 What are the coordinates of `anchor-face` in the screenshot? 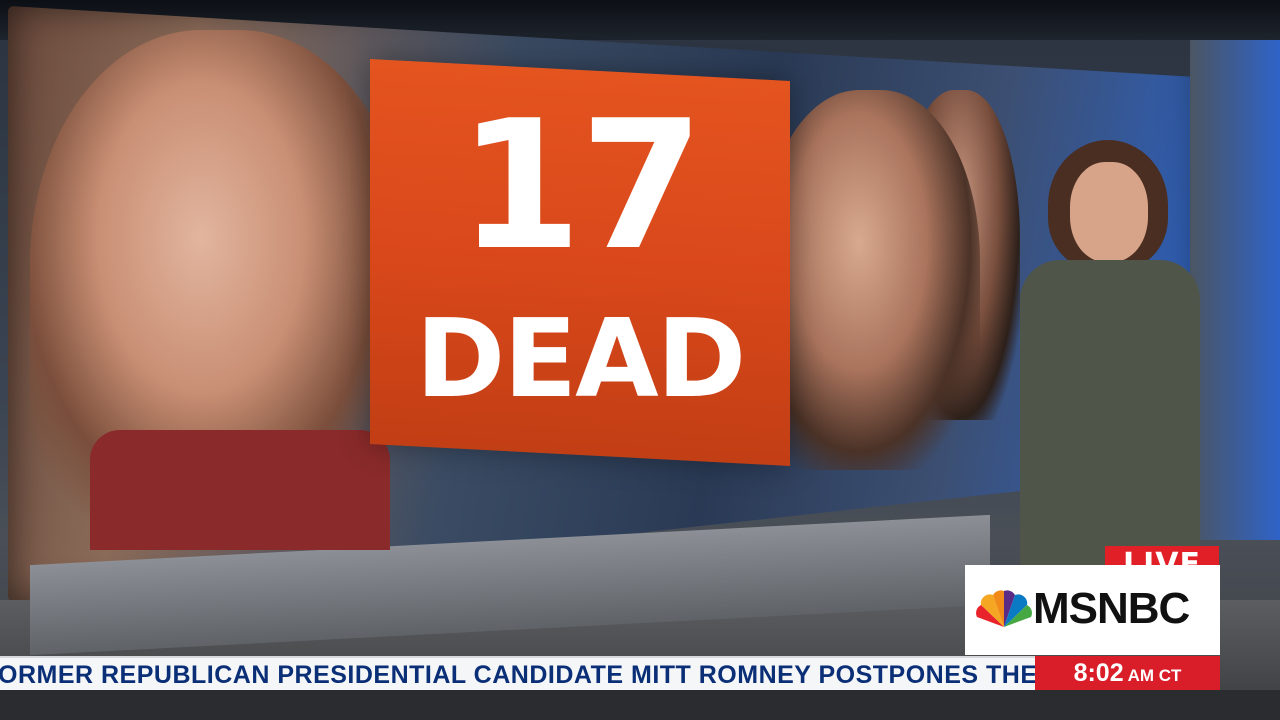 It's located at (1109, 212).